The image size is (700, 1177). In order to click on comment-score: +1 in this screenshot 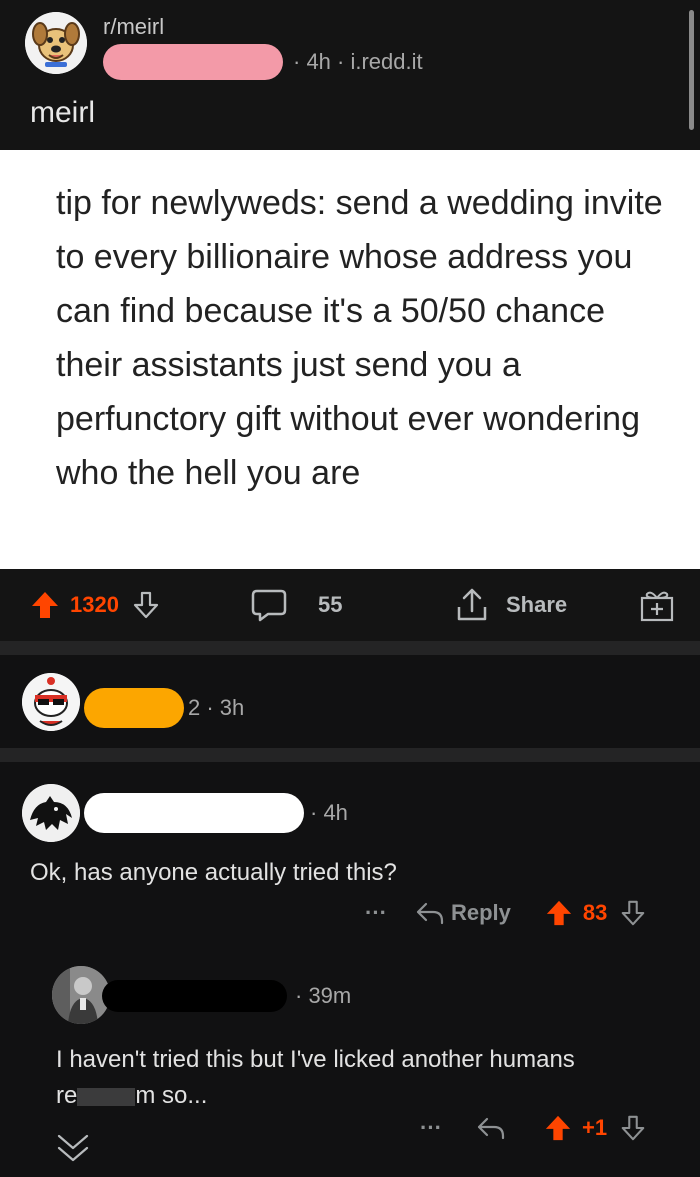, I will do `click(594, 1127)`.